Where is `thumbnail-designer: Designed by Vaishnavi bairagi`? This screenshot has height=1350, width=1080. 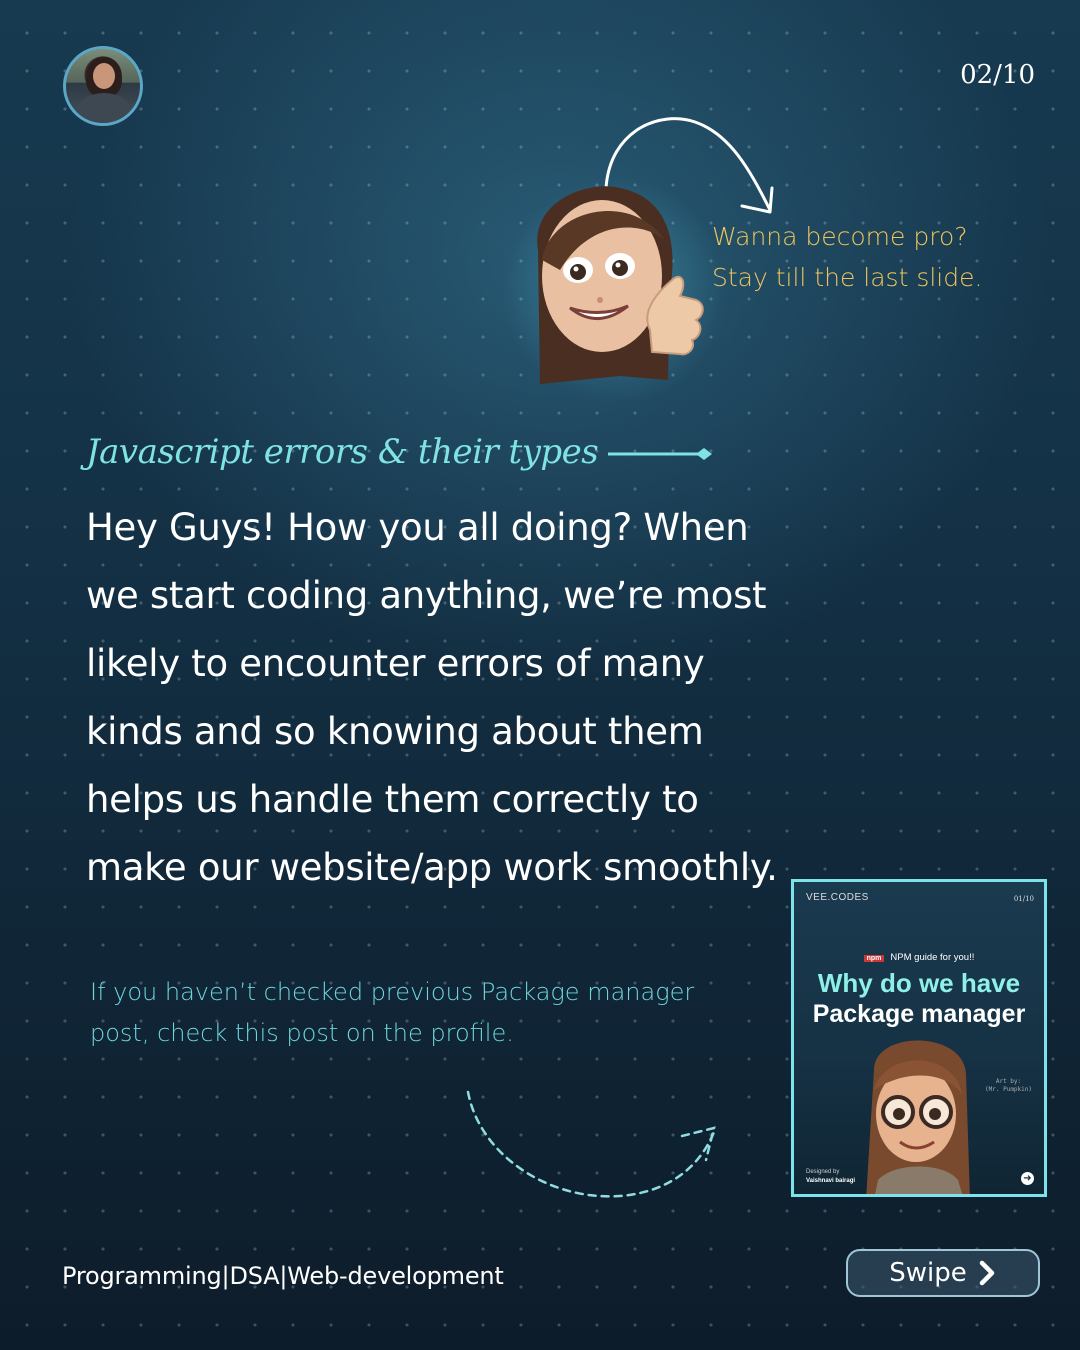
thumbnail-designer: Designed by Vaishnavi bairagi is located at coordinates (831, 1176).